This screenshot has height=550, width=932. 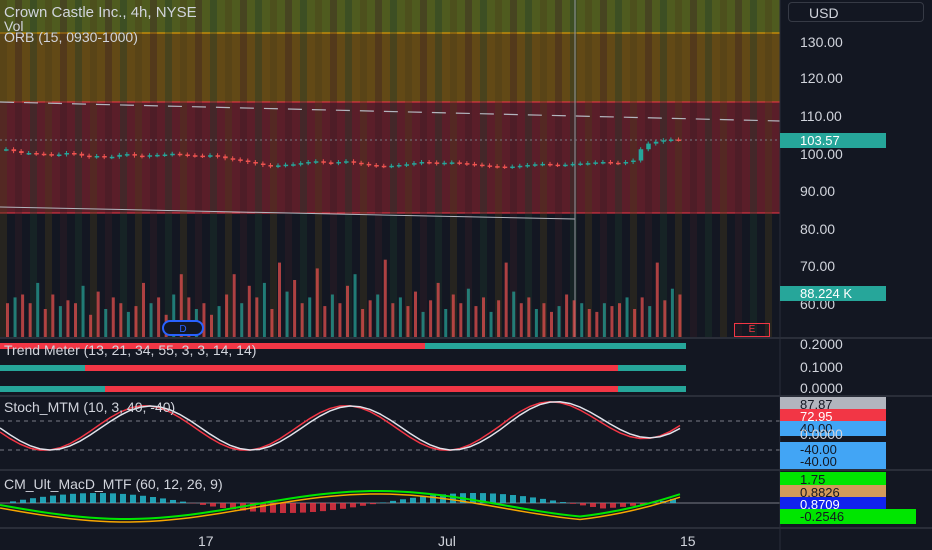 I want to click on time-tick: 17, so click(x=206, y=541).